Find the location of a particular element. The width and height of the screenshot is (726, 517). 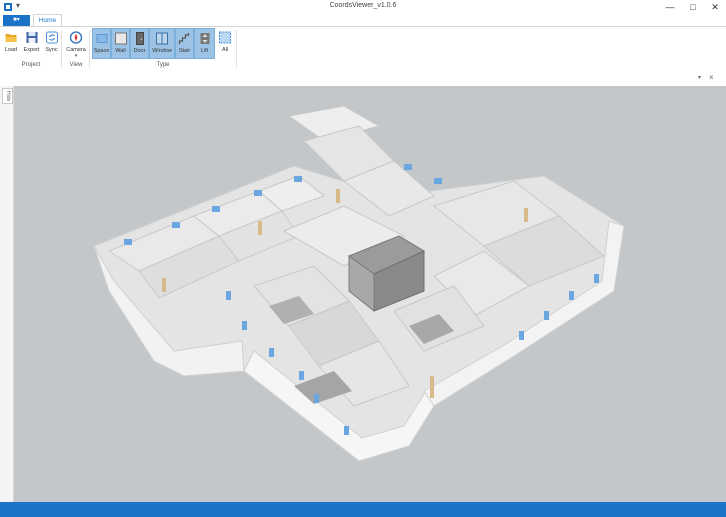

wall-toggle-button: Wall is located at coordinates (120, 43).